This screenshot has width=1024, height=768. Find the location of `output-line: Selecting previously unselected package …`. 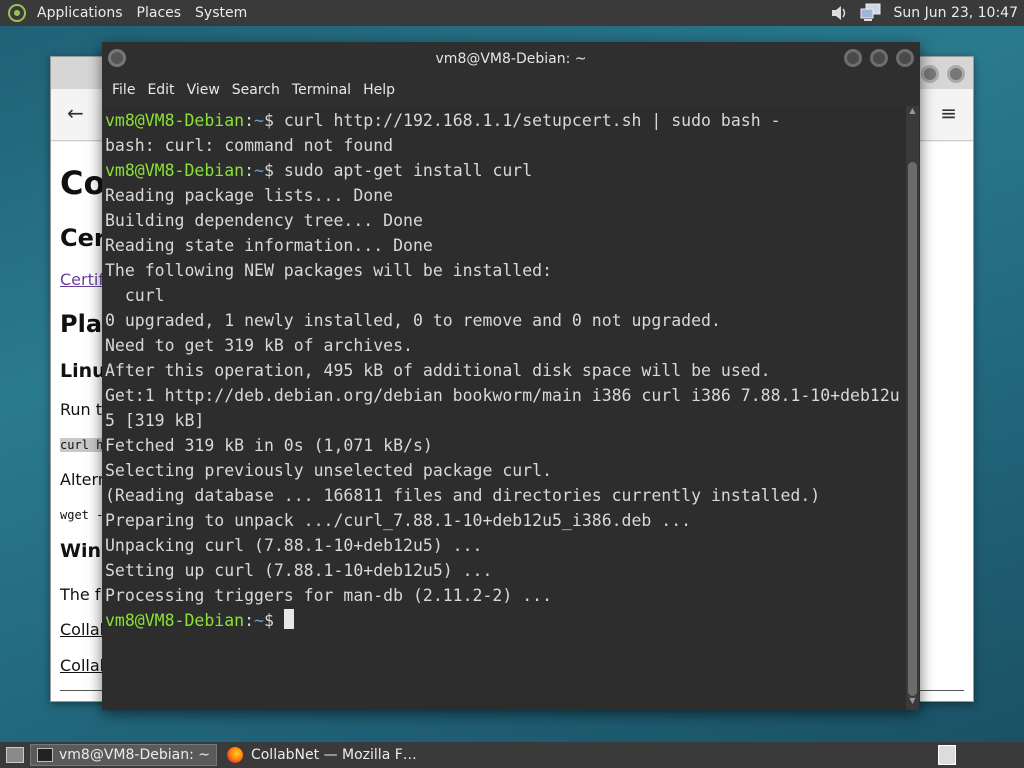

output-line: Selecting previously unselected package … is located at coordinates (329, 470).